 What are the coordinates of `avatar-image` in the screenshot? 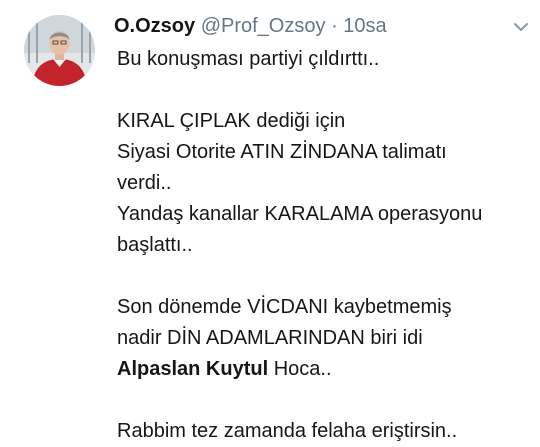 It's located at (59, 50).